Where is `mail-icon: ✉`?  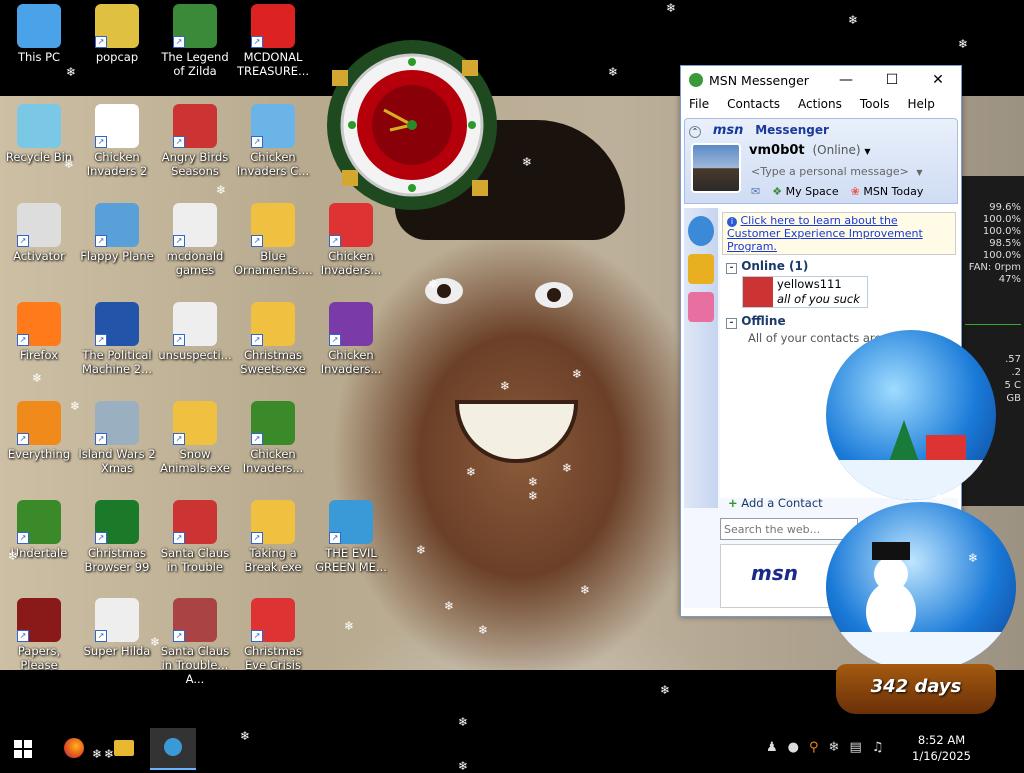
mail-icon: ✉ is located at coordinates (755, 191).